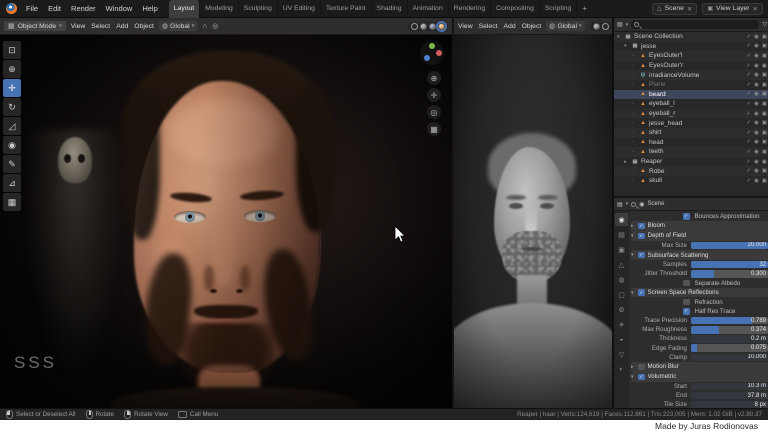  What do you see at coordinates (621, 339) in the screenshot?
I see `properties-tab-icon: ◒` at bounding box center [621, 339].